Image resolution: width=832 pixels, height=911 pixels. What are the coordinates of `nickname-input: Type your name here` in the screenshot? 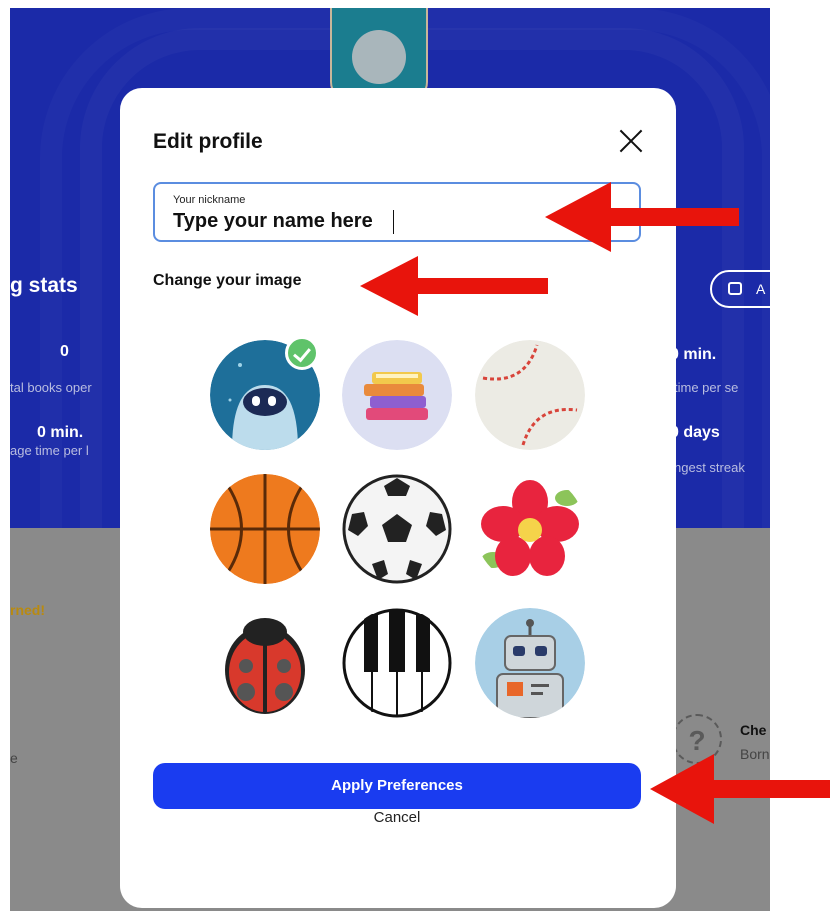 It's located at (273, 221).